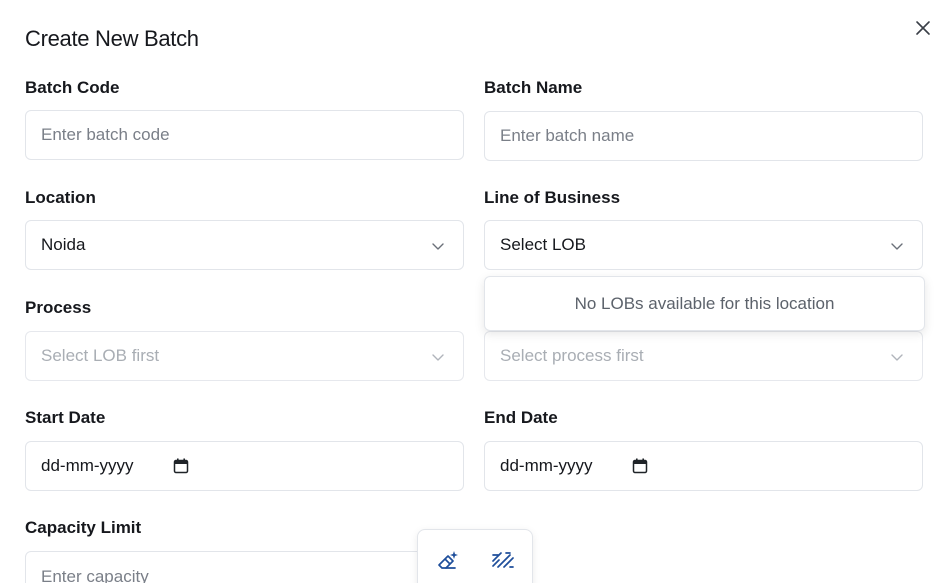 The image size is (948, 583). I want to click on magic-eraser-icon, so click(448, 560).